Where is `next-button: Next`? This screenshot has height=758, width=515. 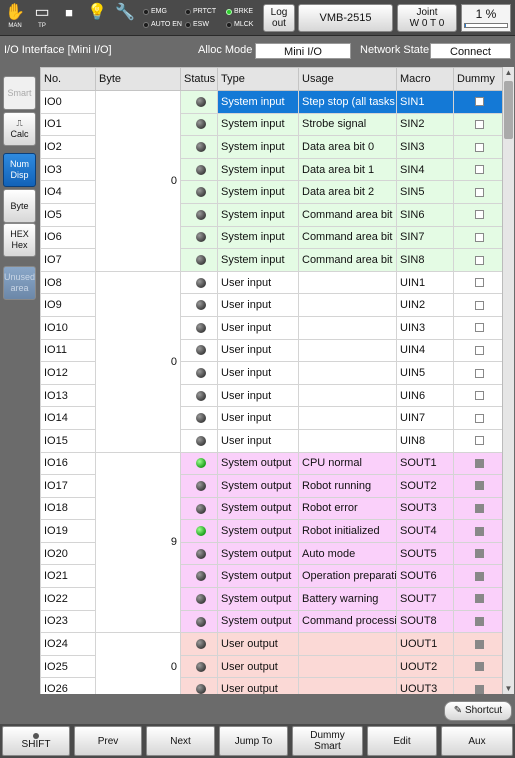 next-button: Next is located at coordinates (180, 741).